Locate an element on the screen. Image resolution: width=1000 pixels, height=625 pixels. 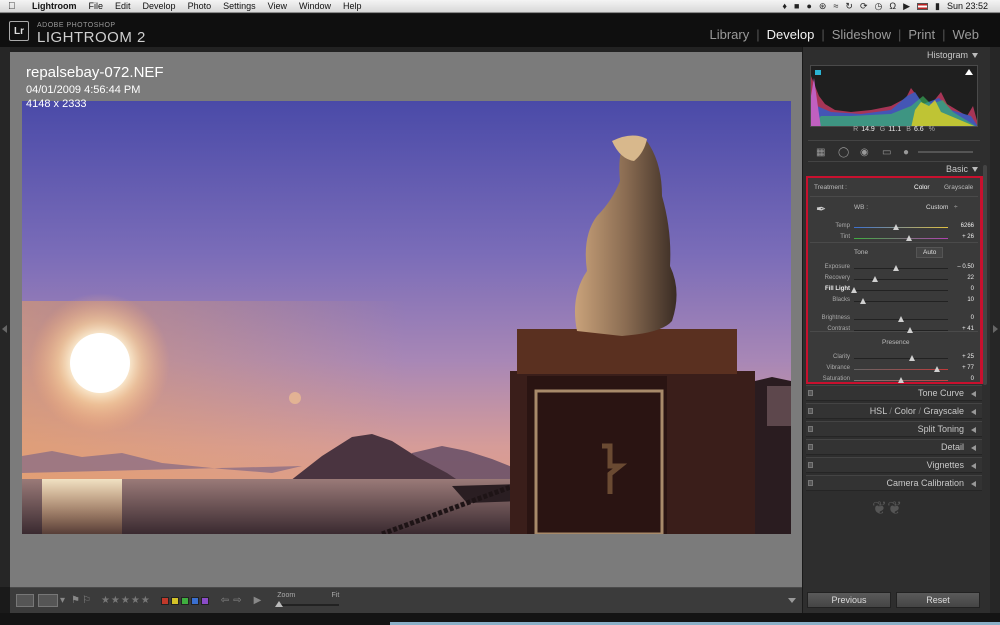
color-label-red is located at coordinates (164, 600).